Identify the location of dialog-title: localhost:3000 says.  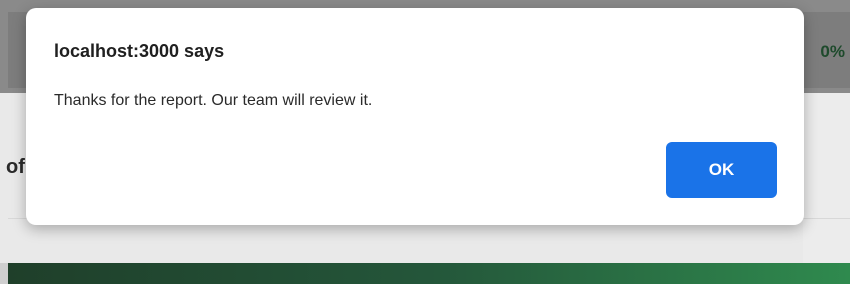
(139, 51).